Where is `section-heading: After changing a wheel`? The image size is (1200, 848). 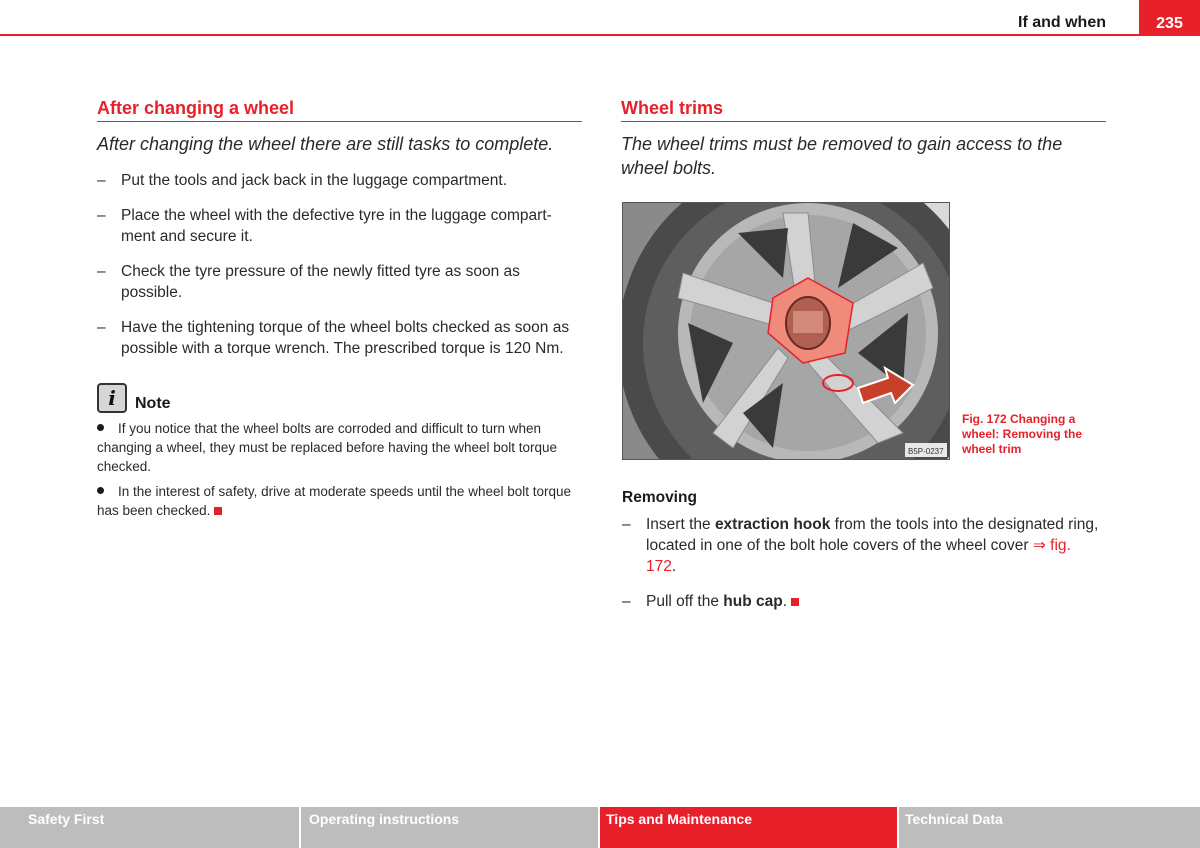 section-heading: After changing a wheel is located at coordinates (339, 110).